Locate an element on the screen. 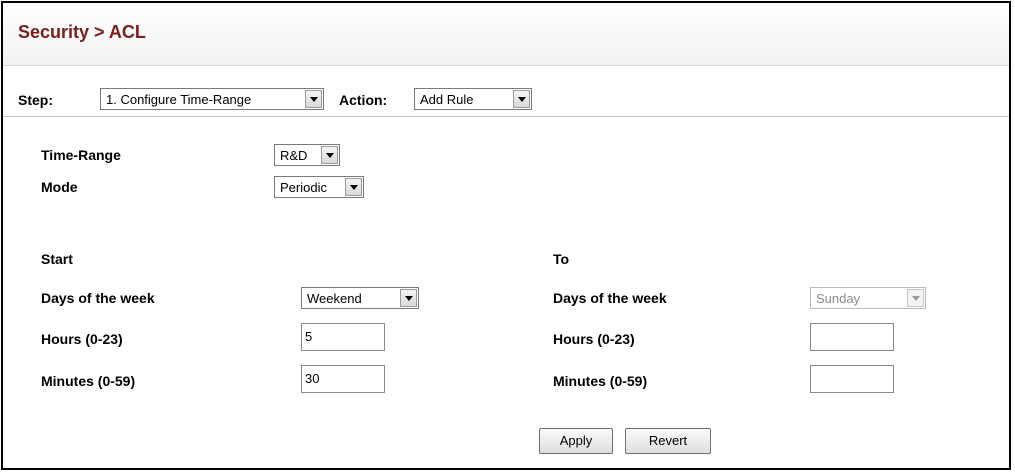  to-hours-input is located at coordinates (852, 337).